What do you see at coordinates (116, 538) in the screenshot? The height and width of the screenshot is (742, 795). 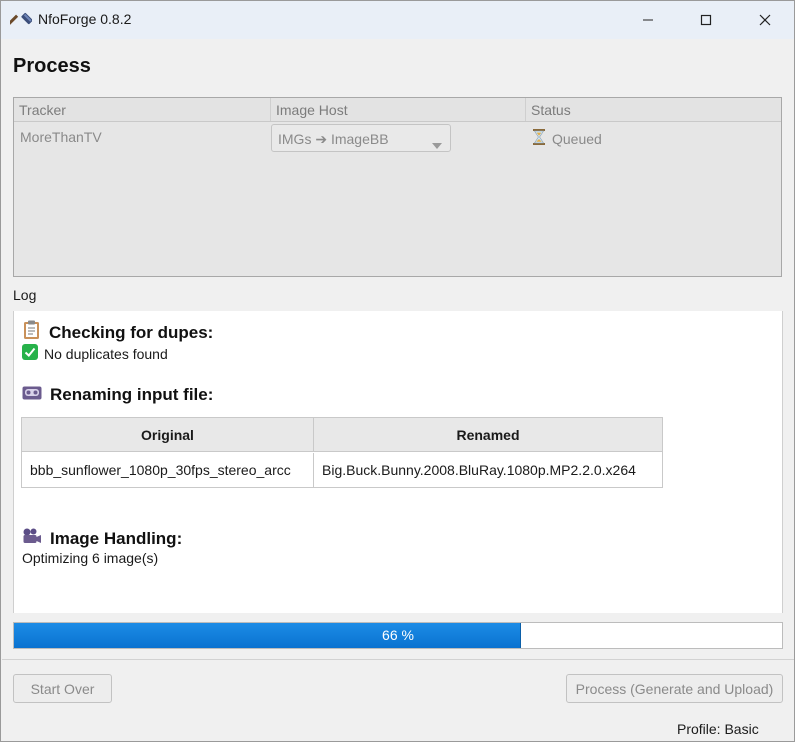 I see `log-heading-text: Image Handling:` at bounding box center [116, 538].